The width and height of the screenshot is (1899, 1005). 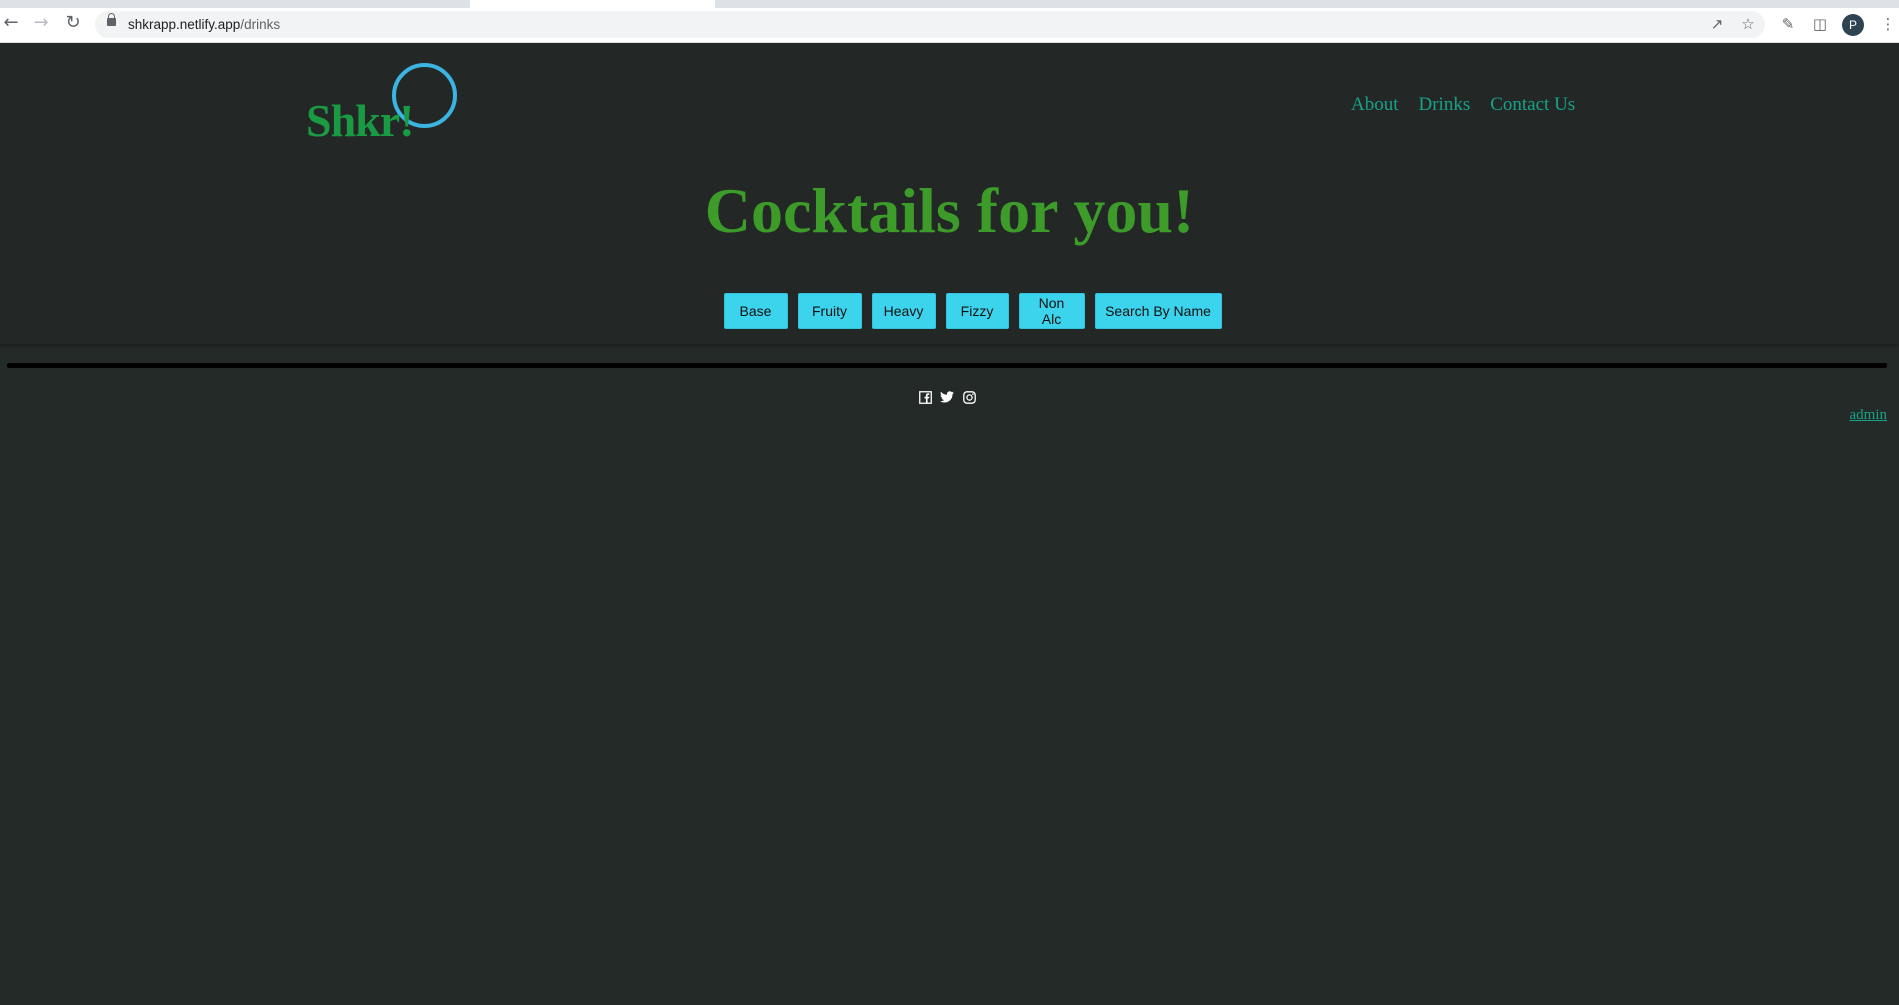 What do you see at coordinates (1051, 311) in the screenshot?
I see `filter-non-alc-button: Non Alc` at bounding box center [1051, 311].